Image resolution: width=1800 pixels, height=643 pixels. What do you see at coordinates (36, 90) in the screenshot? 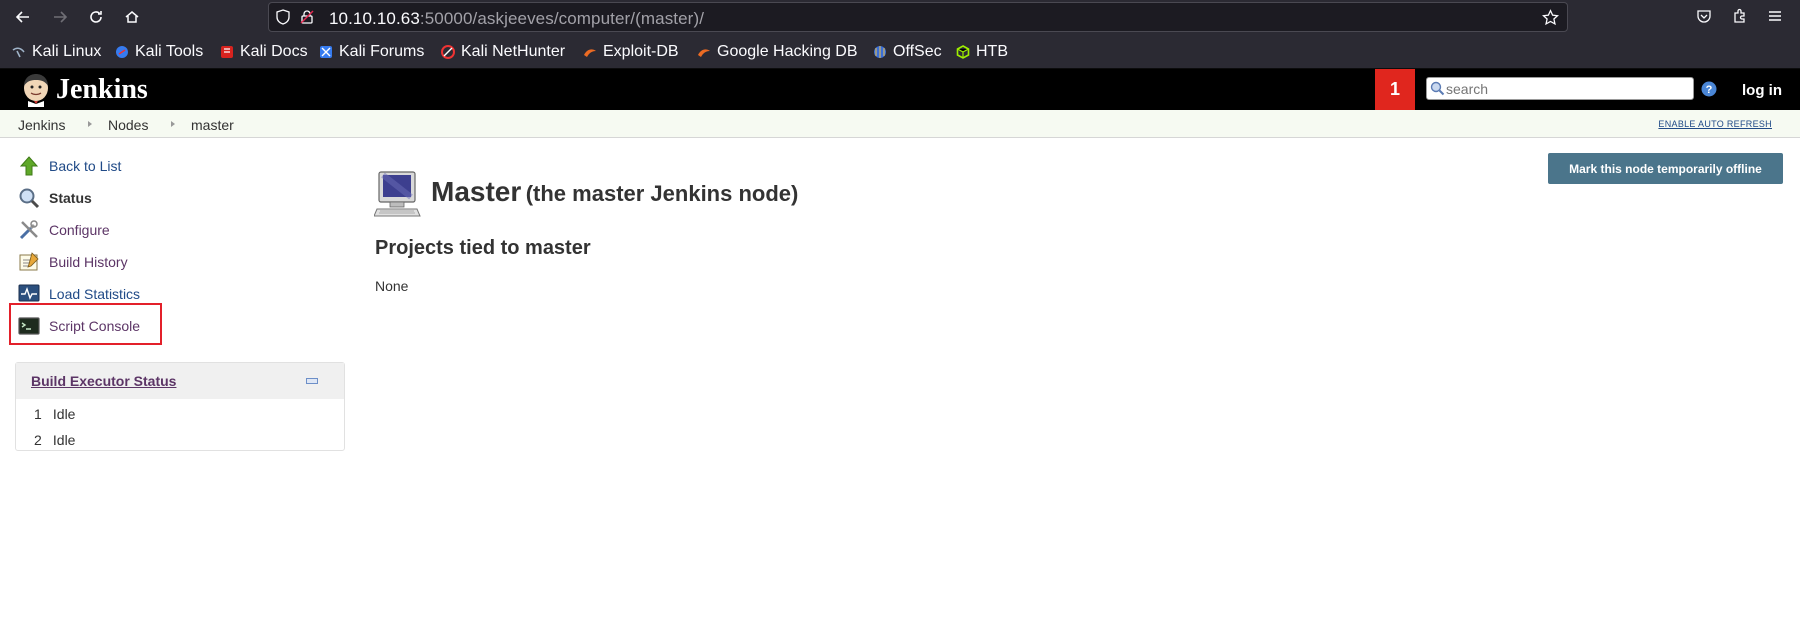
I see `jenkins-butler-logo-icon` at bounding box center [36, 90].